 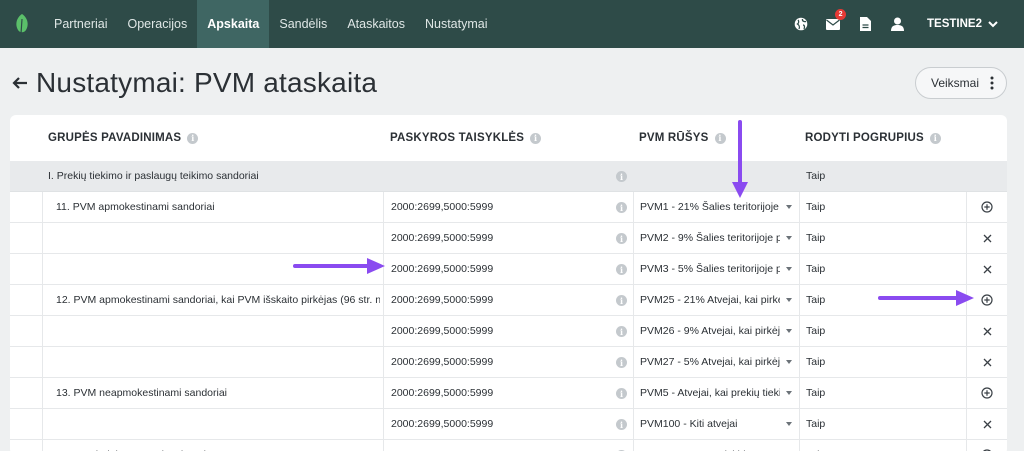 What do you see at coordinates (873, 138) in the screenshot?
I see `column-header-show-subgroups: RODYTI POGRUPIUS i` at bounding box center [873, 138].